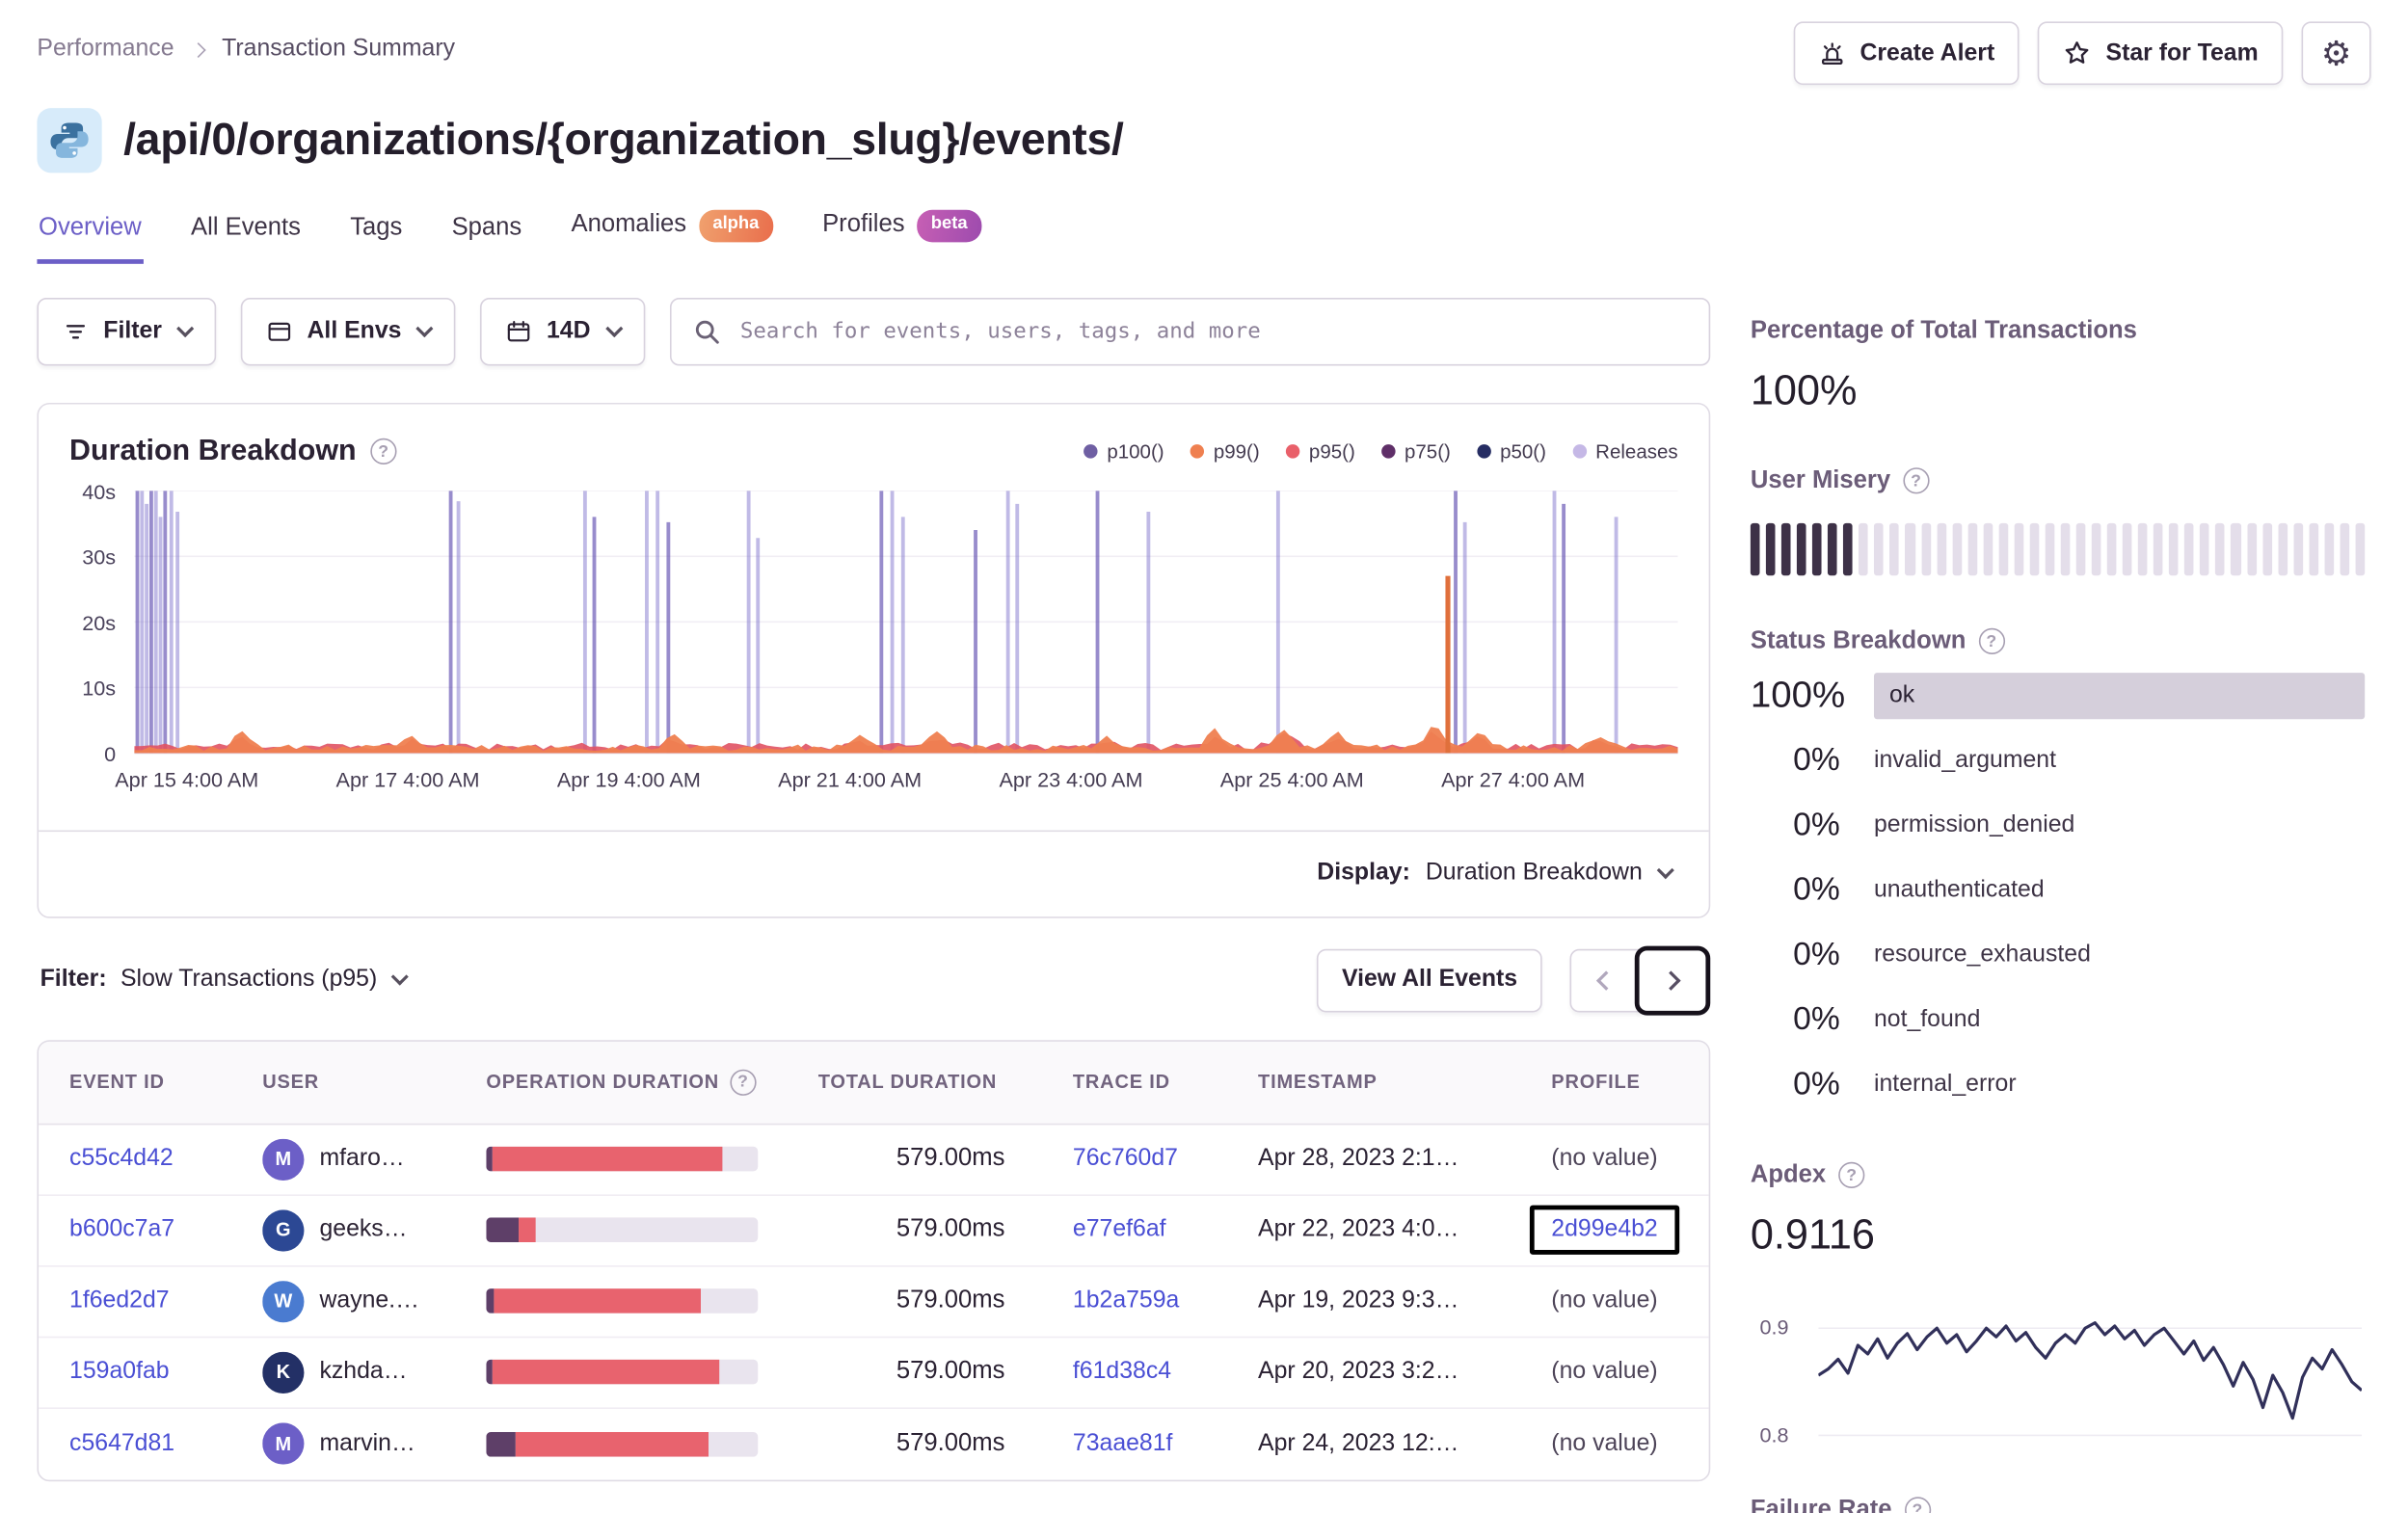 This screenshot has height=1513, width=2408. What do you see at coordinates (1513, 779) in the screenshot?
I see `x-tick: Apr 27 4:00 AM` at bounding box center [1513, 779].